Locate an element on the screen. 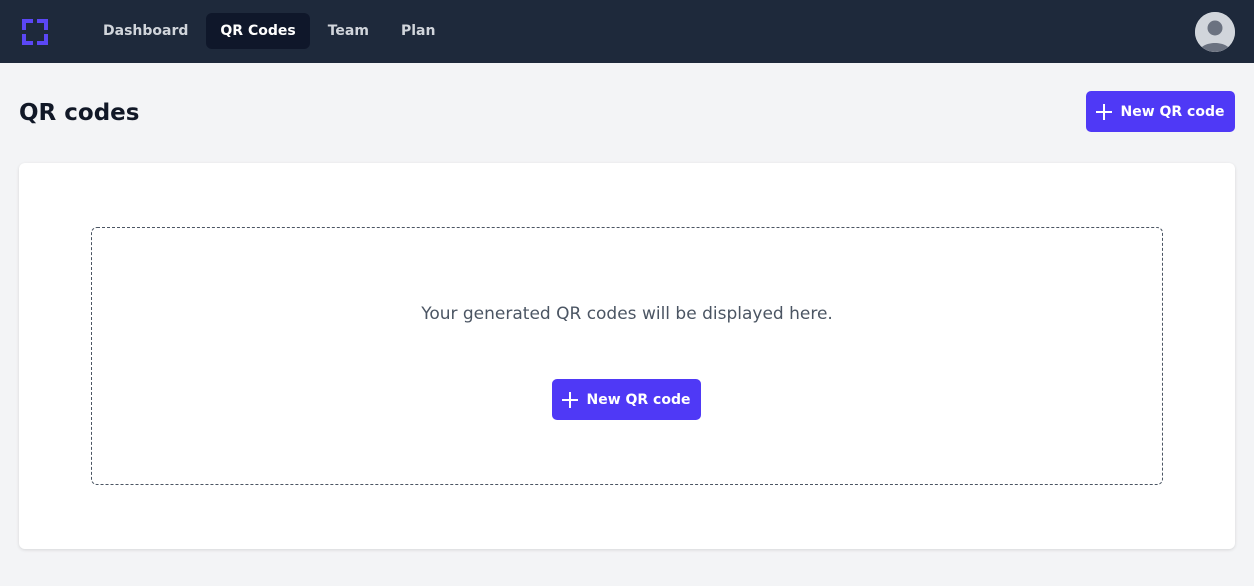 Image resolution: width=1254 pixels, height=586 pixels. logo-icon is located at coordinates (35, 32).